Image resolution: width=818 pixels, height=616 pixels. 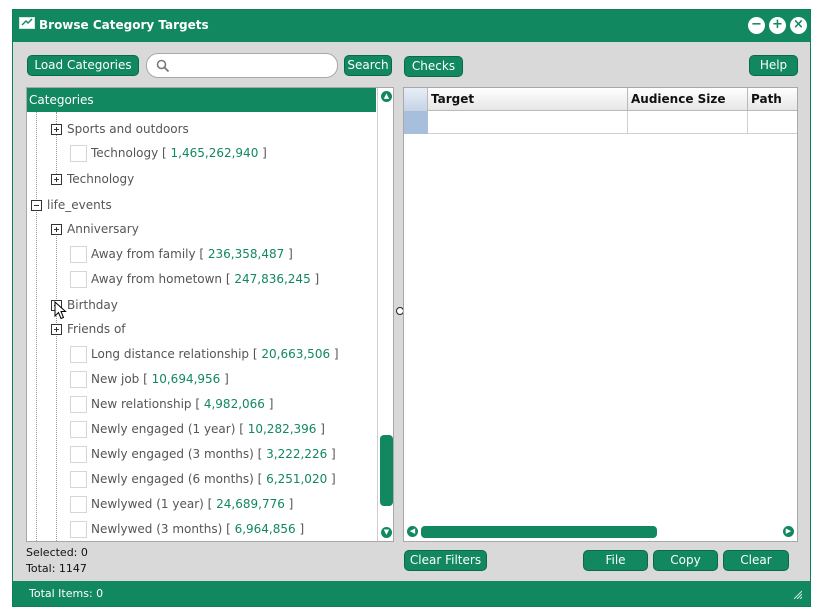 What do you see at coordinates (36, 205) in the screenshot?
I see `collapse-icon` at bounding box center [36, 205].